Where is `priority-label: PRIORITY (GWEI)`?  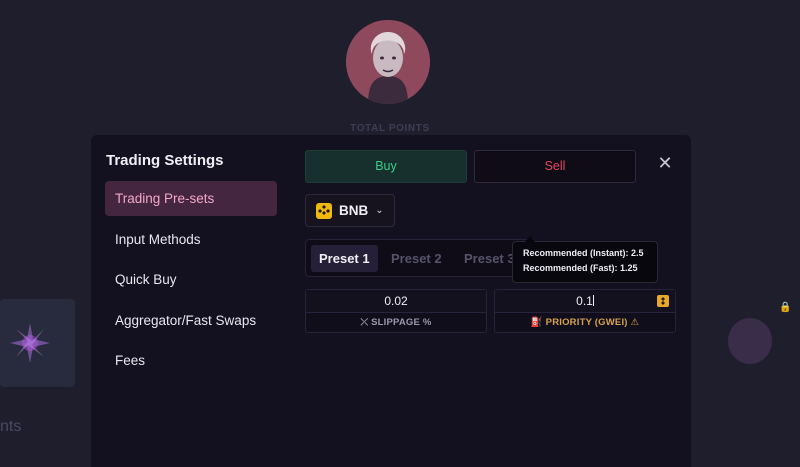 priority-label: PRIORITY (GWEI) is located at coordinates (586, 322).